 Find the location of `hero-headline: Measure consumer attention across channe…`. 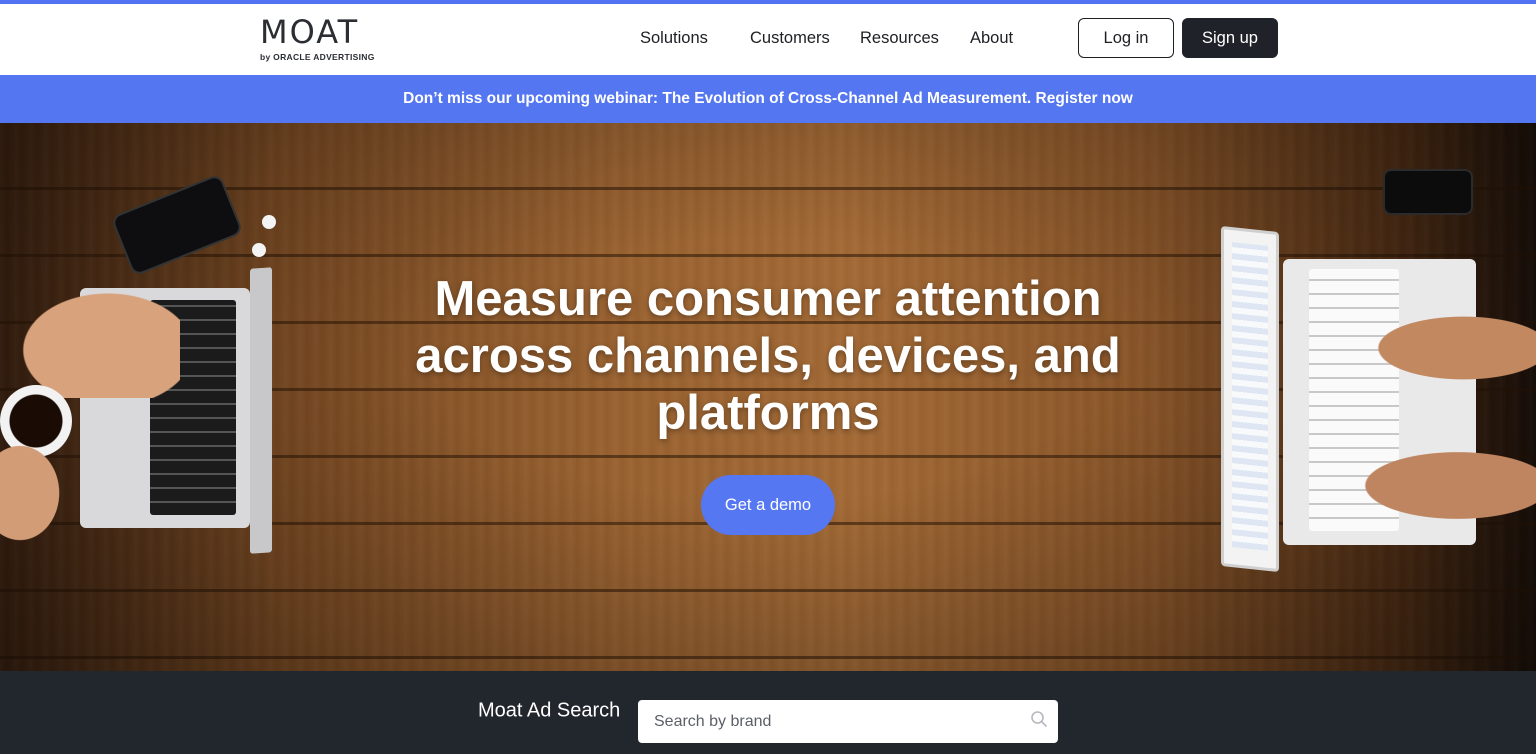

hero-headline: Measure consumer attention across channe… is located at coordinates (768, 356).